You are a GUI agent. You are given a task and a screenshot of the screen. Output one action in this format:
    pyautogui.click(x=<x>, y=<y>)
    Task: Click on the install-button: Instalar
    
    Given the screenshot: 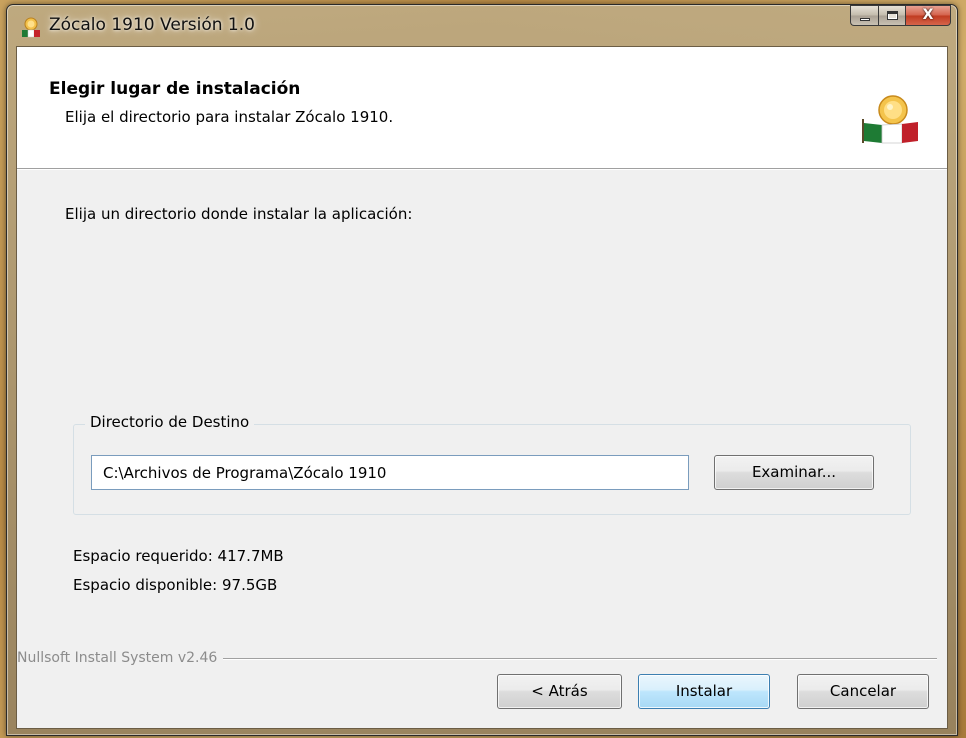 What is the action you would take?
    pyautogui.click(x=704, y=691)
    